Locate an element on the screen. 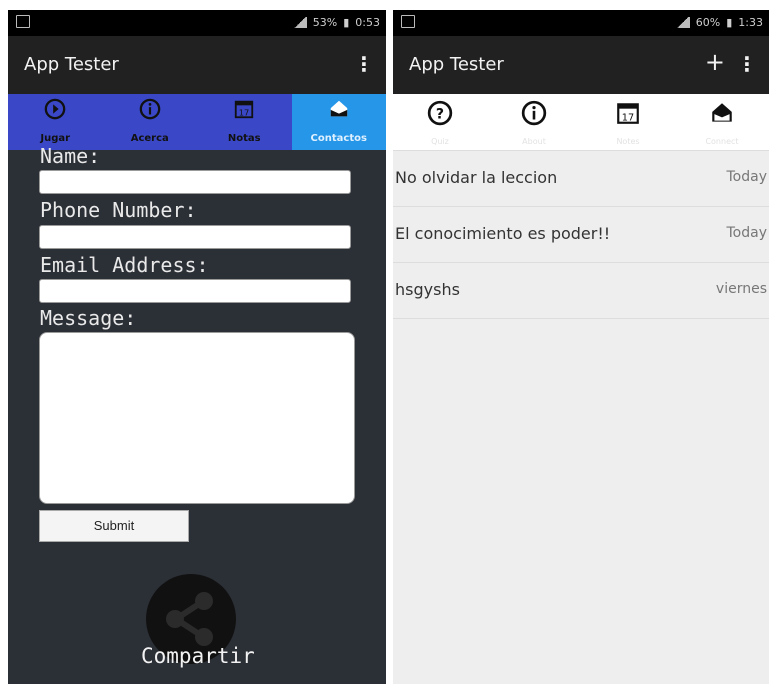 The image size is (769, 684). name-field is located at coordinates (195, 182).